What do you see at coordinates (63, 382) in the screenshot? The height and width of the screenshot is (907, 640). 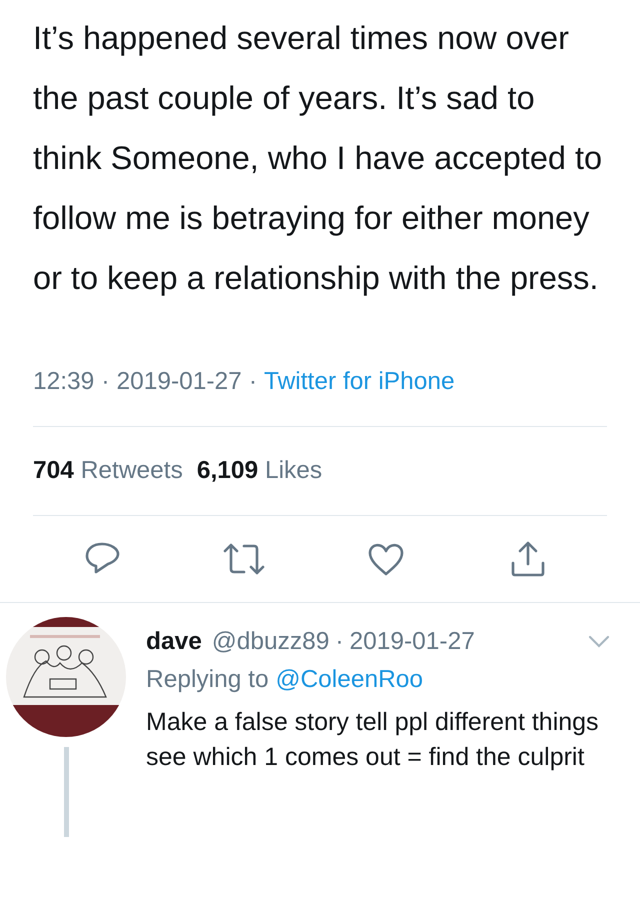 I see `timestamp-text: 12:39` at bounding box center [63, 382].